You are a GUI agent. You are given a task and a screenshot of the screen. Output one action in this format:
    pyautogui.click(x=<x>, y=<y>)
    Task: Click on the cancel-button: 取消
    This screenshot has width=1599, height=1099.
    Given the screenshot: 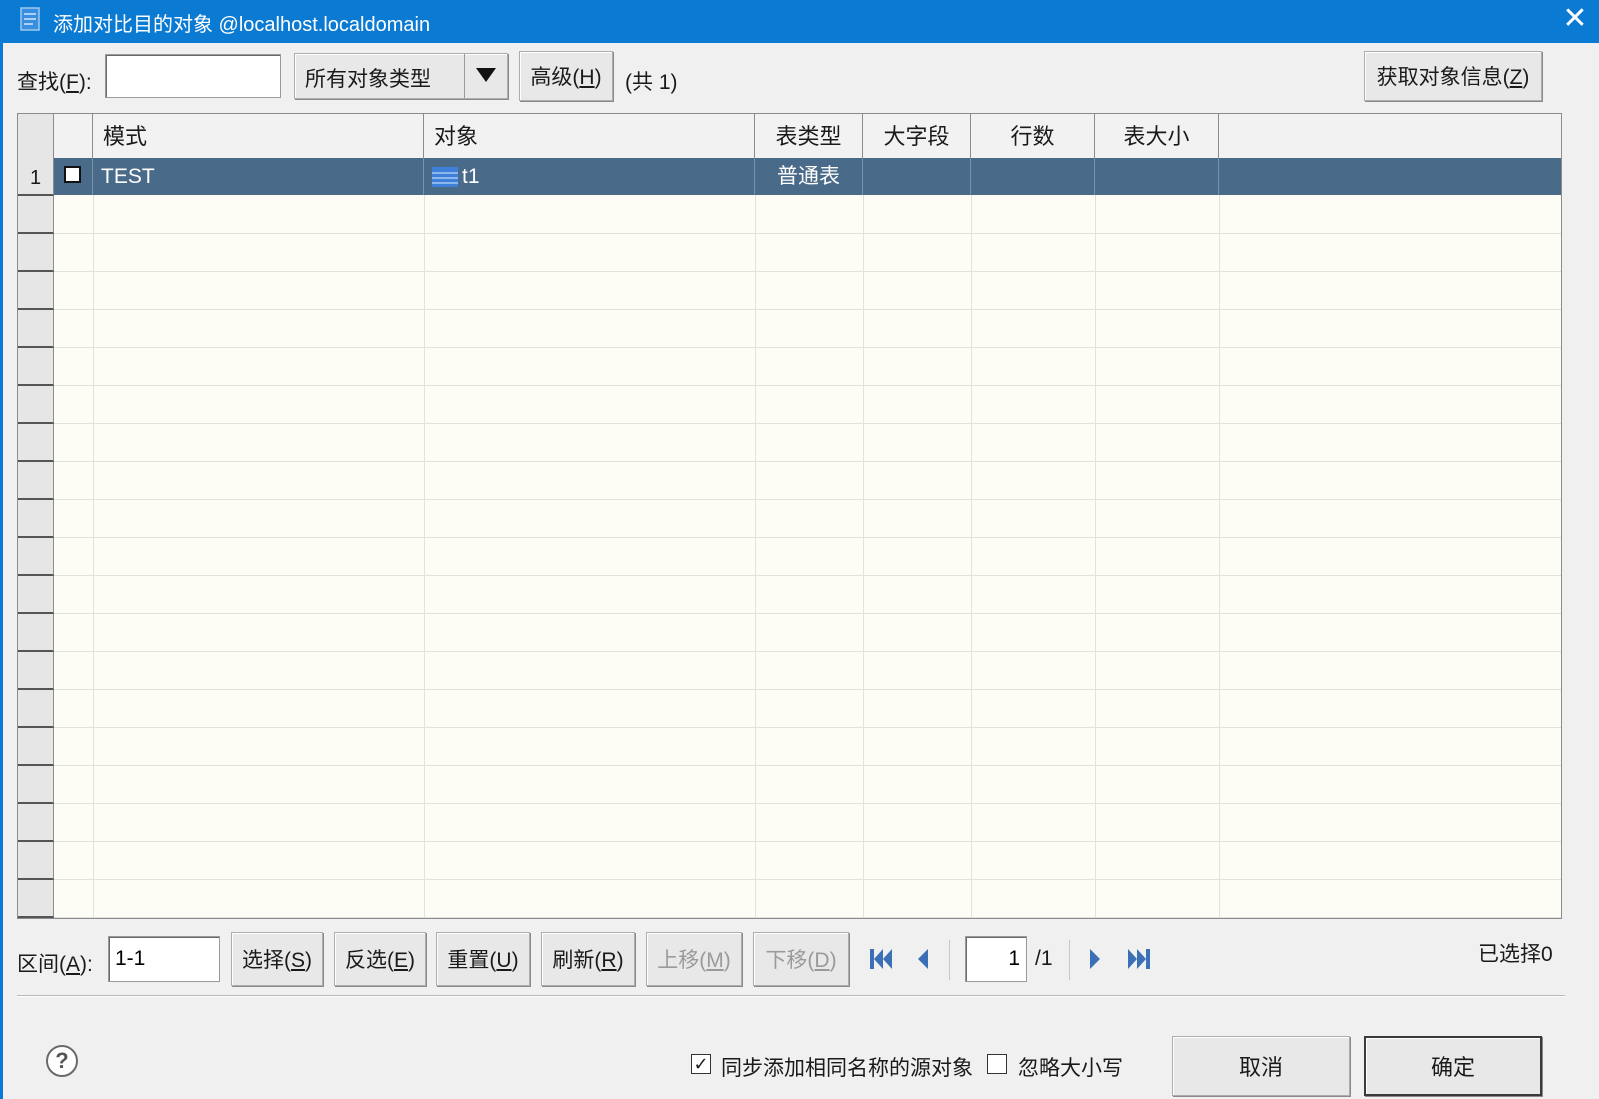 What is the action you would take?
    pyautogui.click(x=1261, y=1066)
    